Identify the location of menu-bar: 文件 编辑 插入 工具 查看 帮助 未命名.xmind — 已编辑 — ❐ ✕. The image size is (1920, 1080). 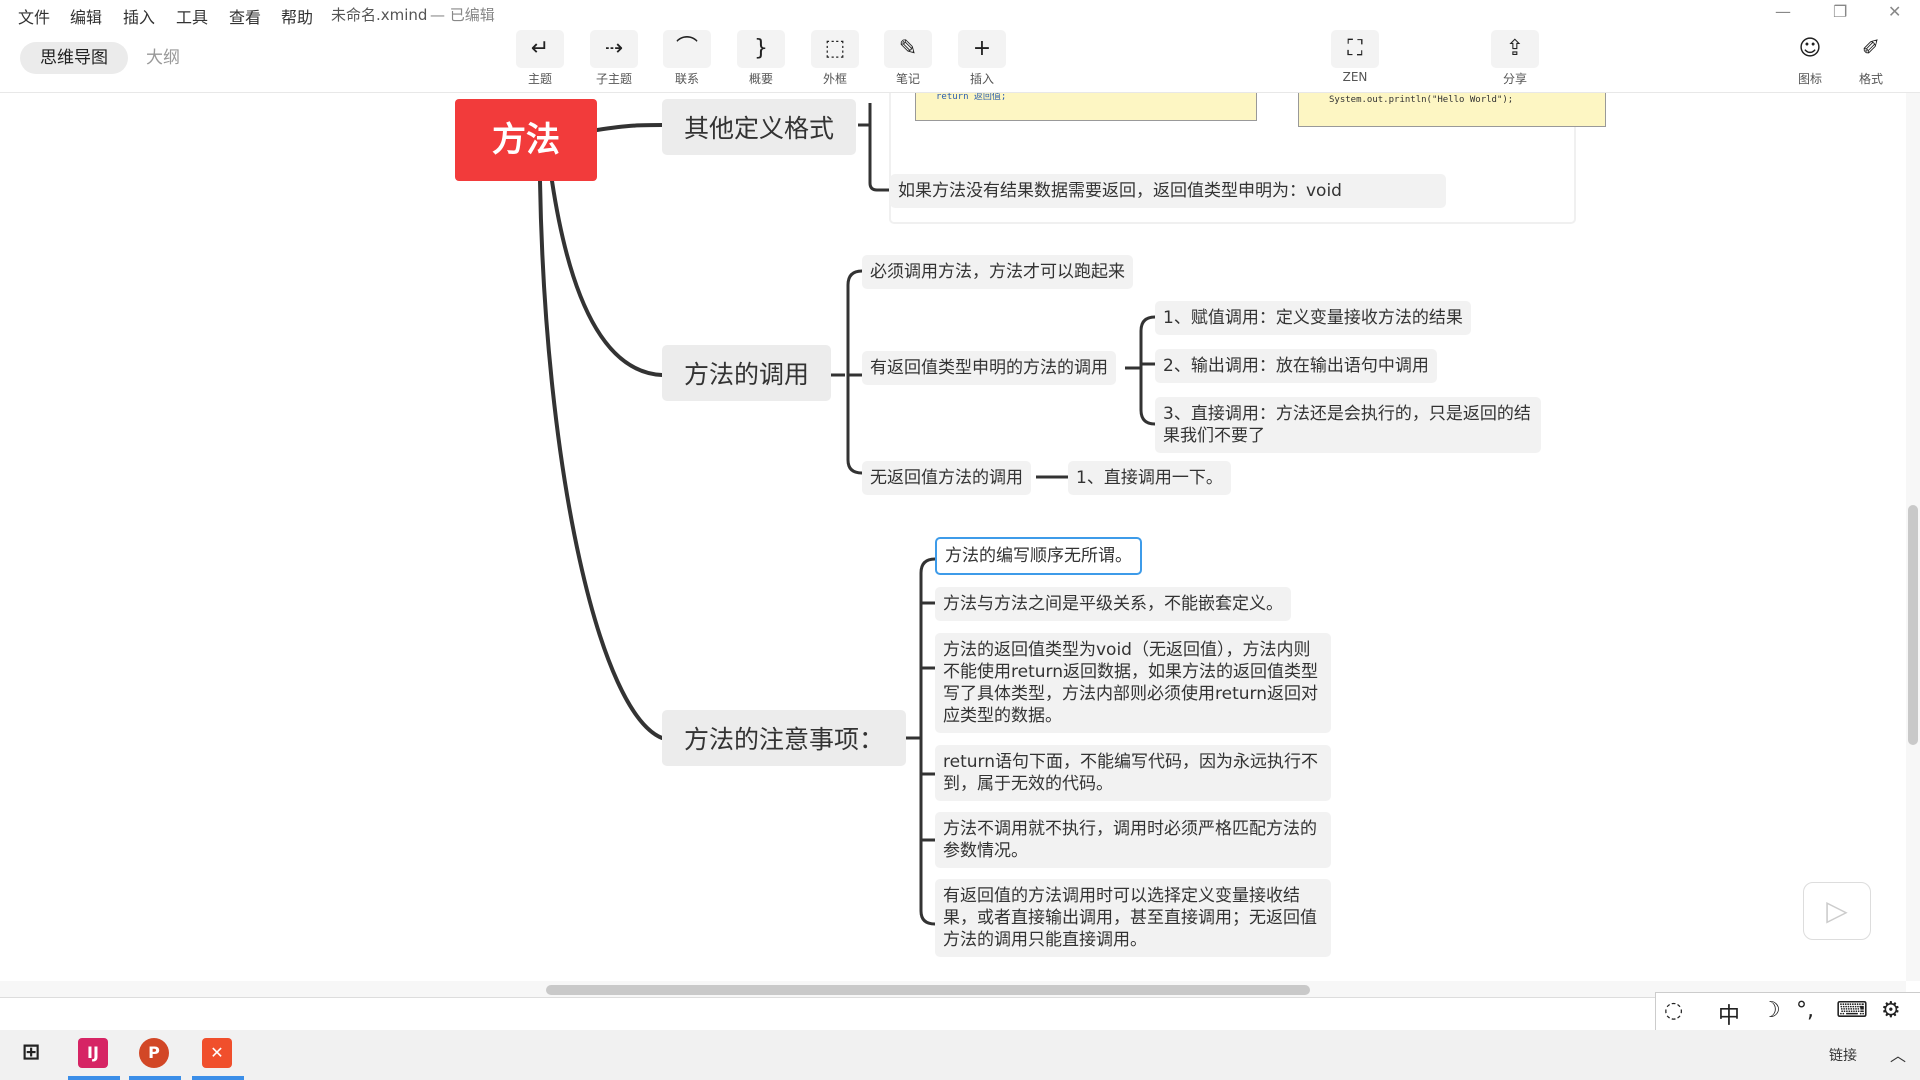
(960, 14).